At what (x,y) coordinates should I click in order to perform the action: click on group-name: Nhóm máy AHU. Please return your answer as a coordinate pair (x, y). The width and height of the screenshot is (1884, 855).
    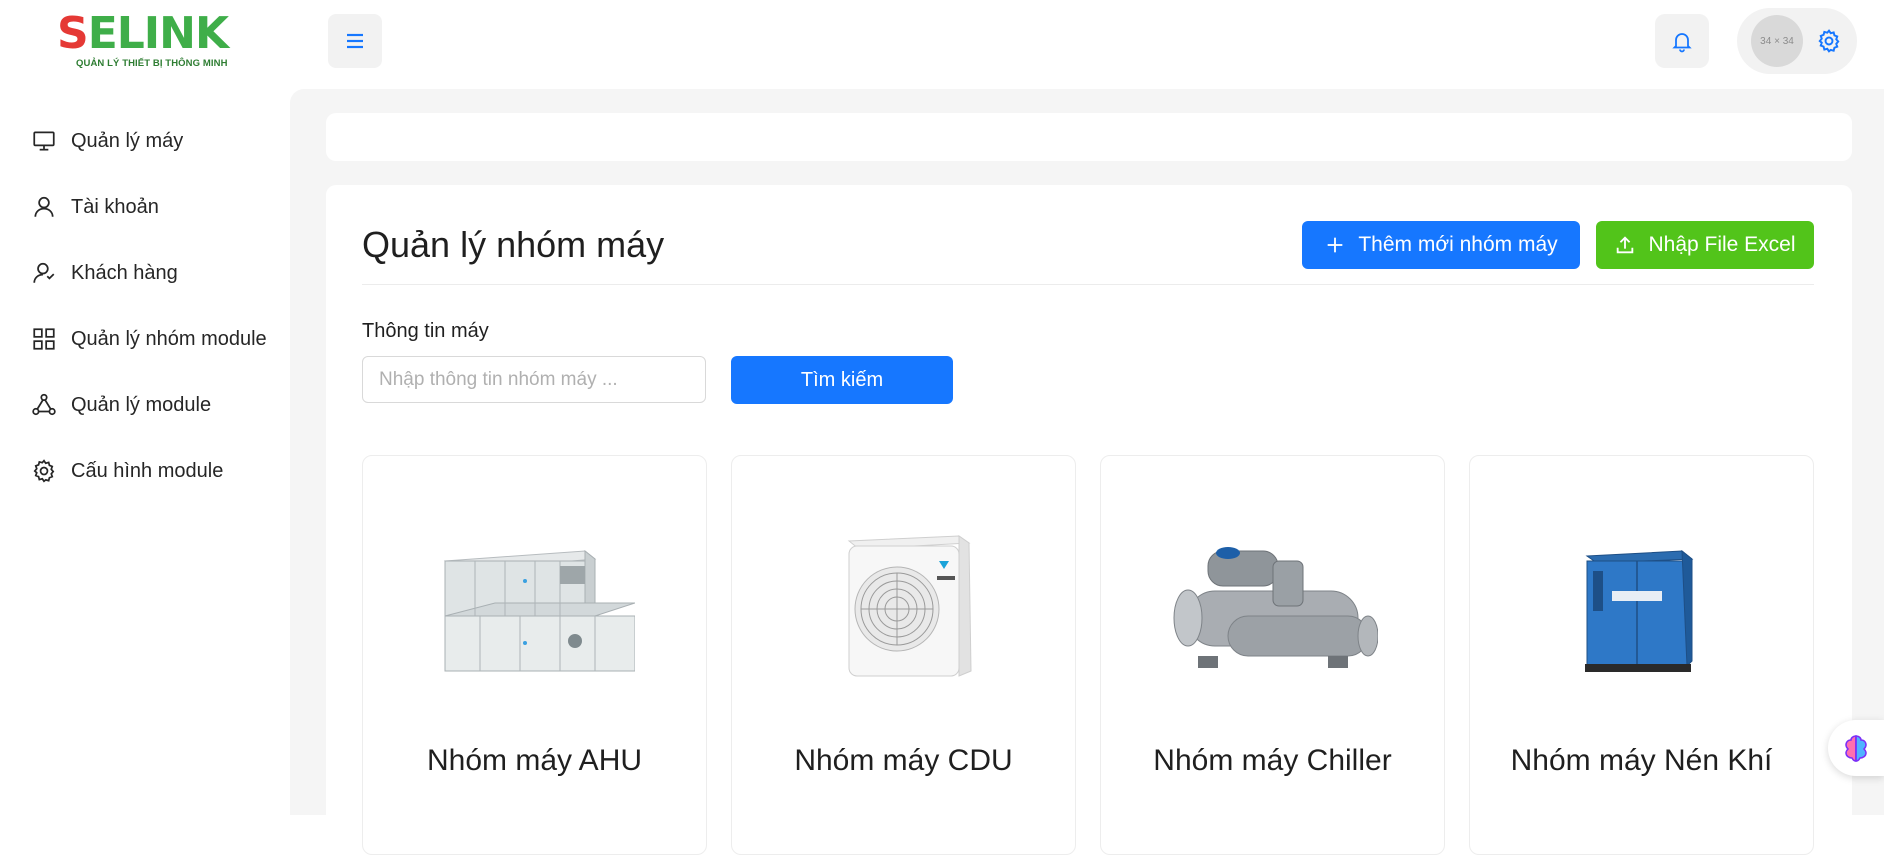
    Looking at the image, I should click on (534, 760).